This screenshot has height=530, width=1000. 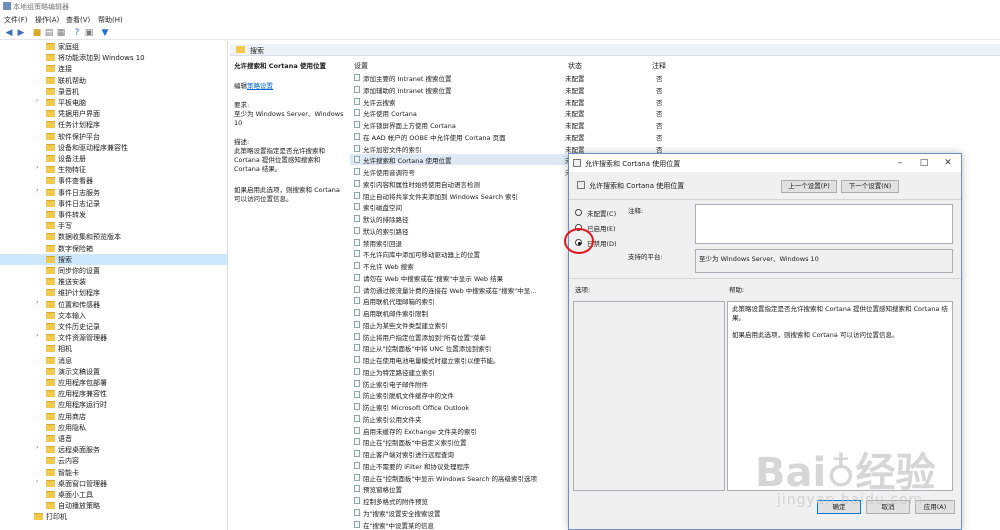 I want to click on table-row: 阻止为特定路径建立索引, so click(x=459, y=371).